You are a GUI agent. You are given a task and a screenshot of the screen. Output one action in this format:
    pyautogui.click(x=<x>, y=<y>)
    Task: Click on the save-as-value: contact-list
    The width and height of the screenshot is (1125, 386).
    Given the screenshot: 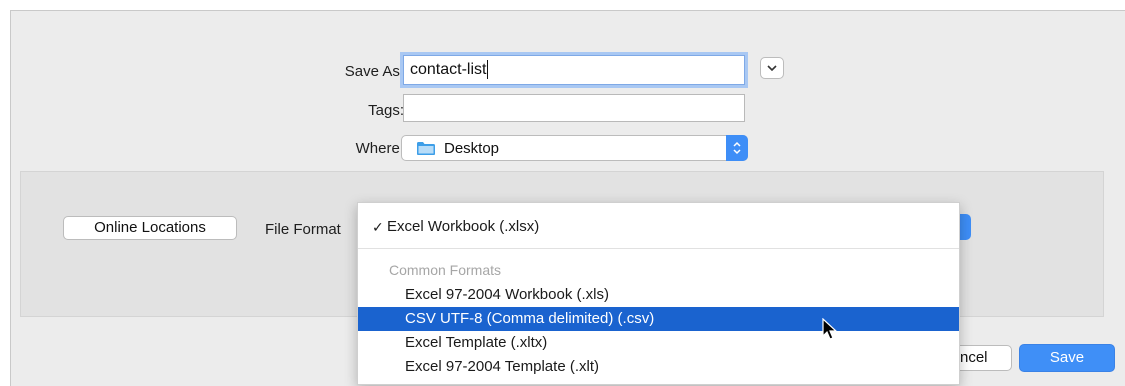 What is the action you would take?
    pyautogui.click(x=448, y=69)
    